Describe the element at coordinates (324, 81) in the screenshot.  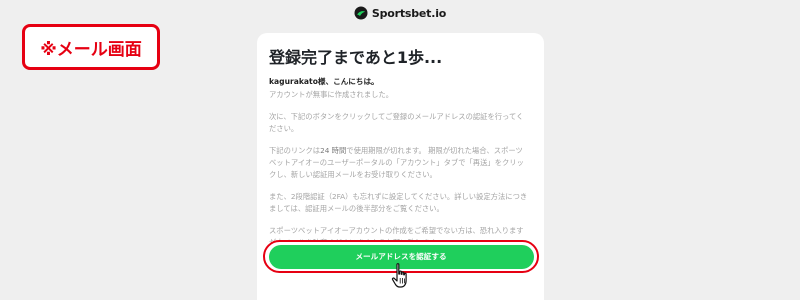
I see `email-greeting: kagurakato様、こんにちは。` at that location.